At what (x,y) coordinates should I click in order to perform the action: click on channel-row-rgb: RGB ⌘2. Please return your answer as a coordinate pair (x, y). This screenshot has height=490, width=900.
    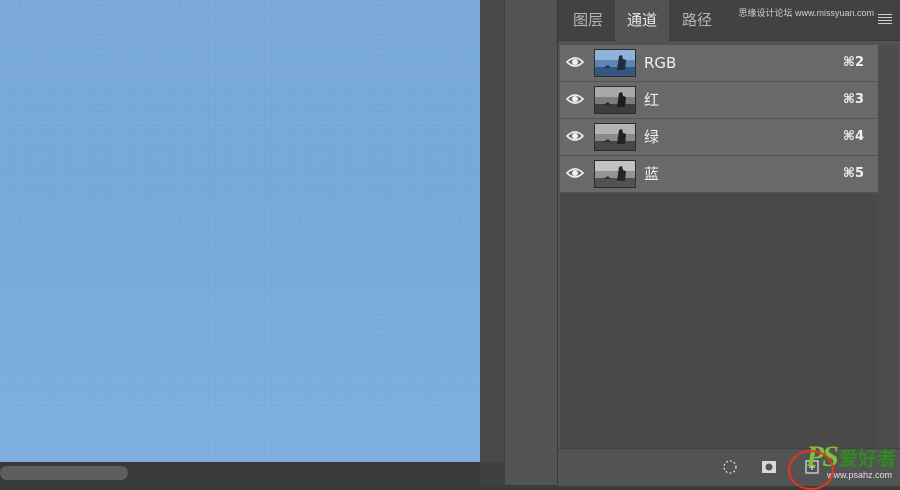
    Looking at the image, I should click on (719, 63).